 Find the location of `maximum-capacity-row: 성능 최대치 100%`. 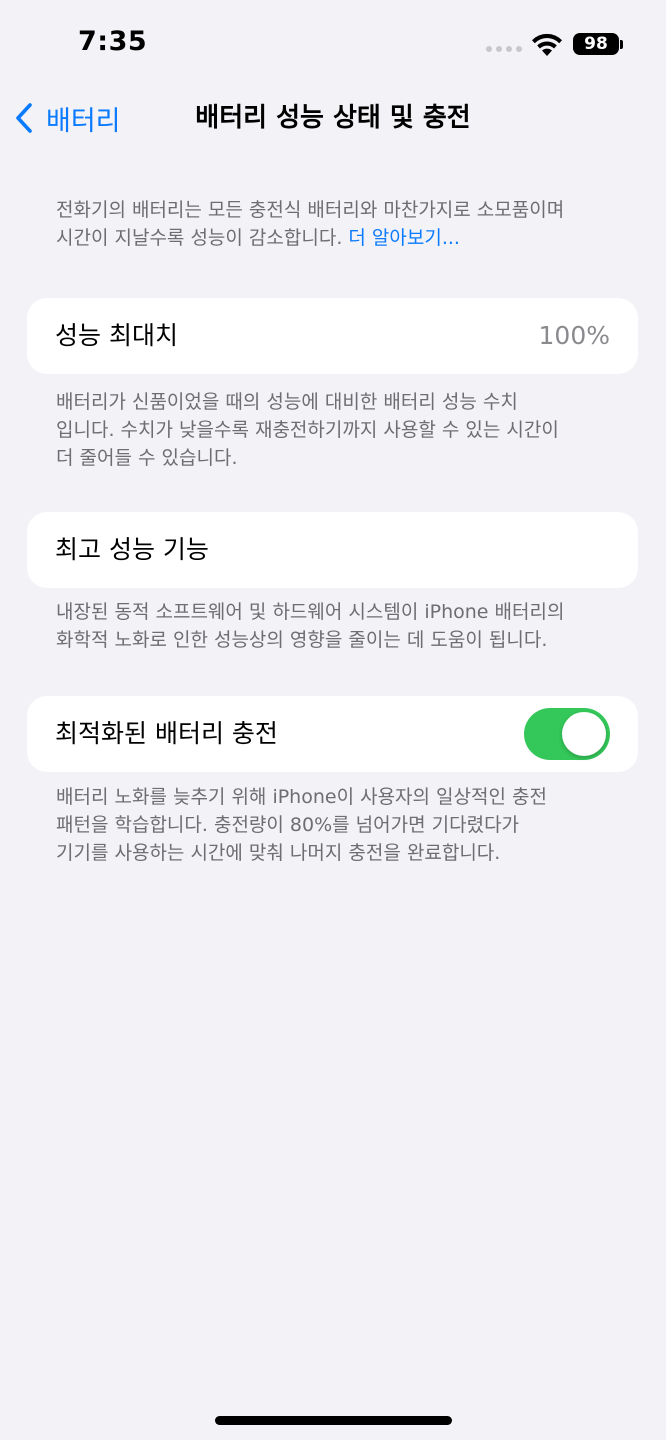

maximum-capacity-row: 성능 최대치 100% is located at coordinates (332, 336).